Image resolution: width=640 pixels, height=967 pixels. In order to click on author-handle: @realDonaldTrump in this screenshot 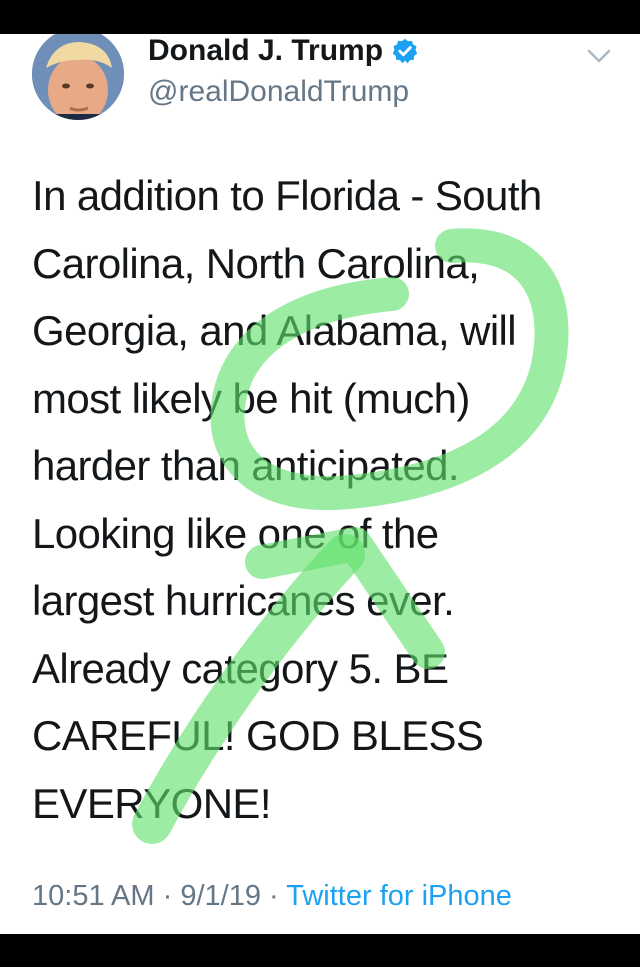, I will do `click(278, 92)`.